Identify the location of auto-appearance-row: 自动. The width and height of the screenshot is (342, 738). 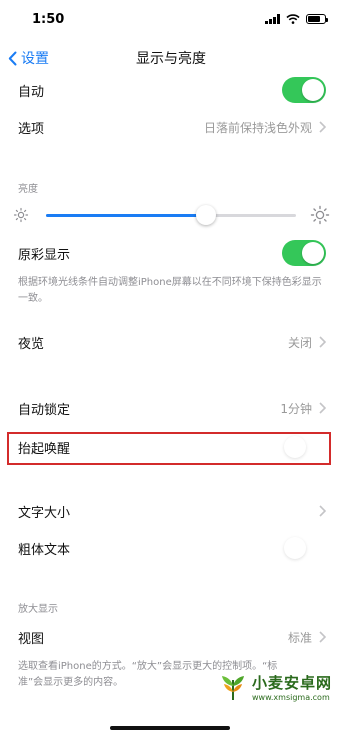
(171, 90).